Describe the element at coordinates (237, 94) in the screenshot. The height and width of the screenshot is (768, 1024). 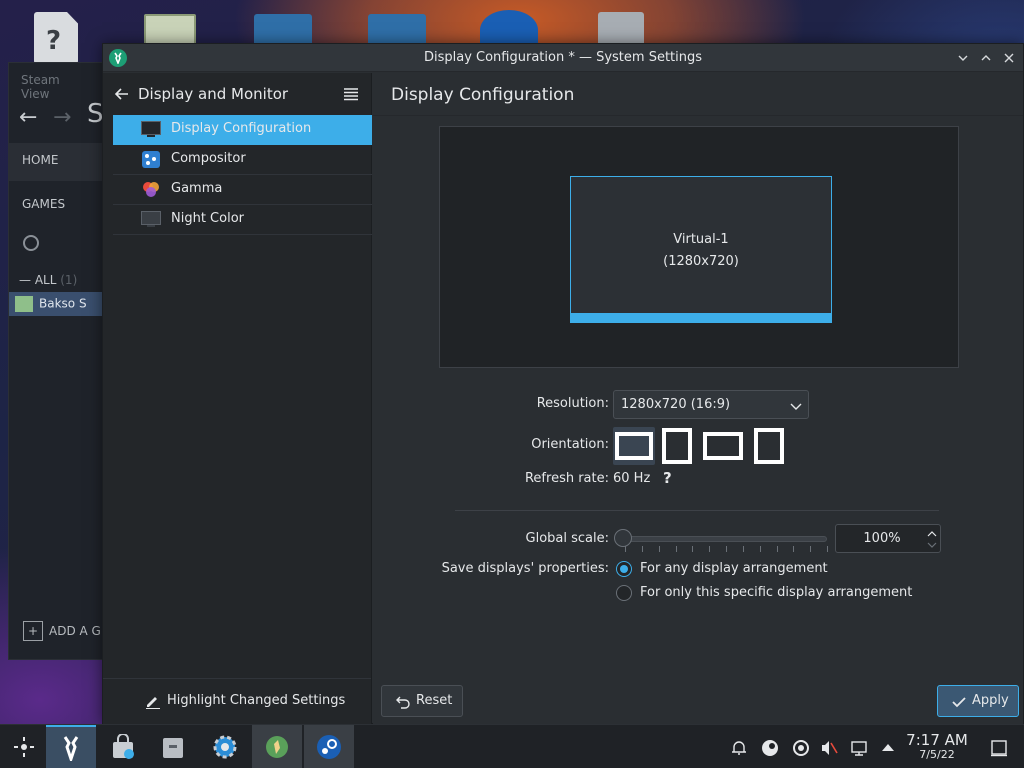
I see `sidebar-header: Display and Monitor` at that location.